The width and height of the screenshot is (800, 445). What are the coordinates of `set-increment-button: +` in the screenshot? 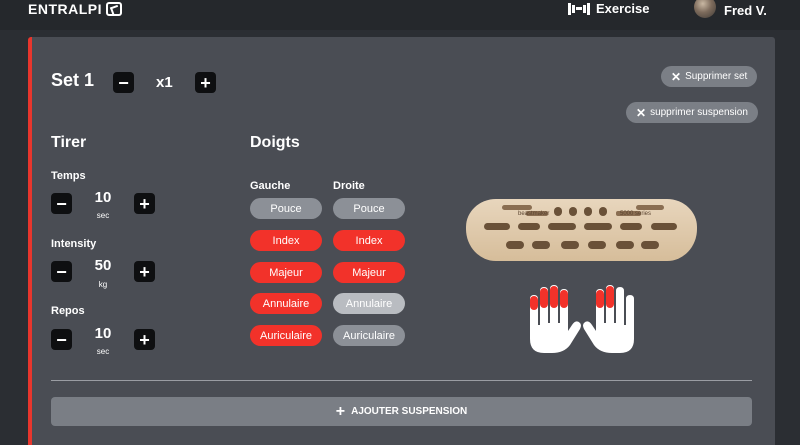 It's located at (205, 82).